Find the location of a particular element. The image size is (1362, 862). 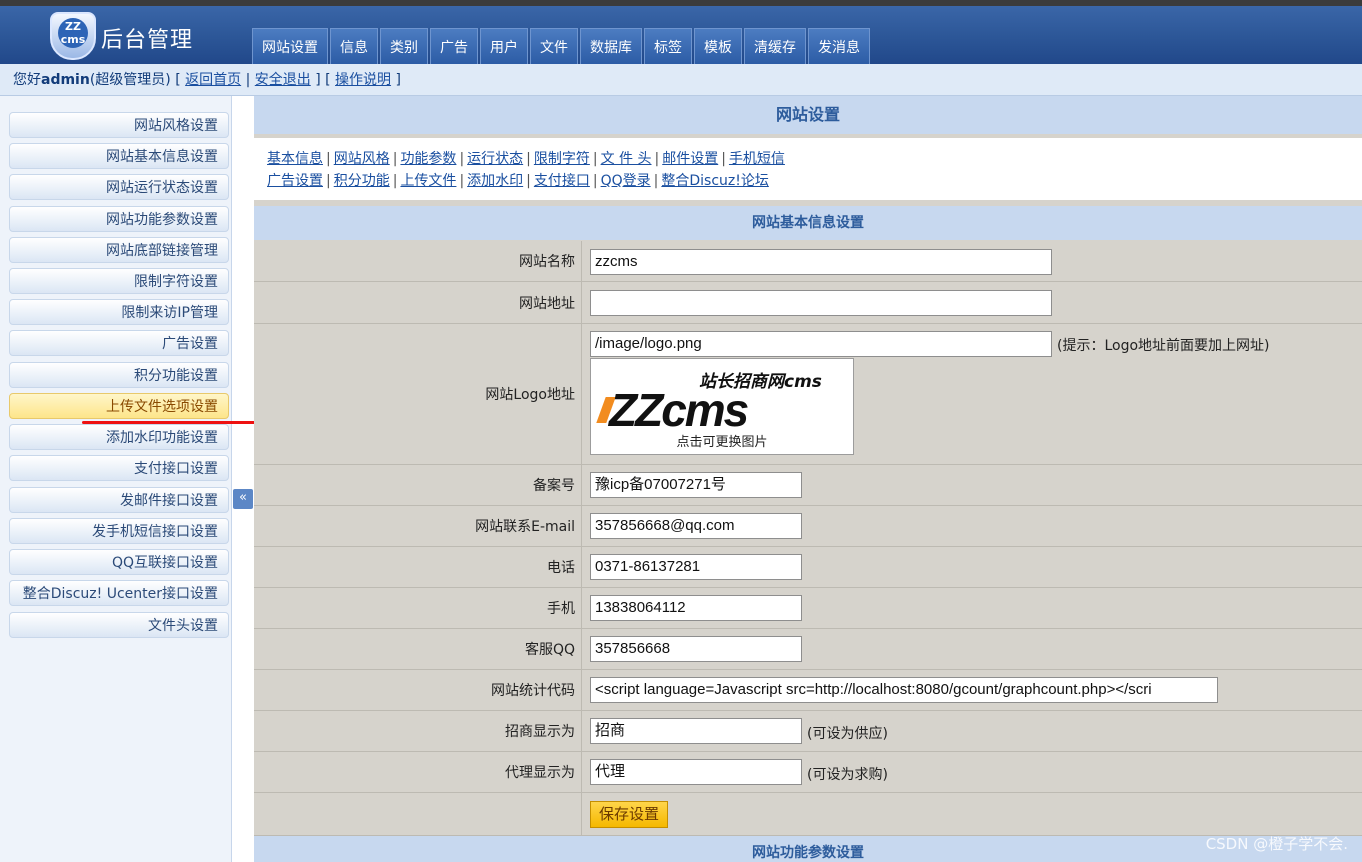

zhaoshang-input: 招商 is located at coordinates (696, 731).